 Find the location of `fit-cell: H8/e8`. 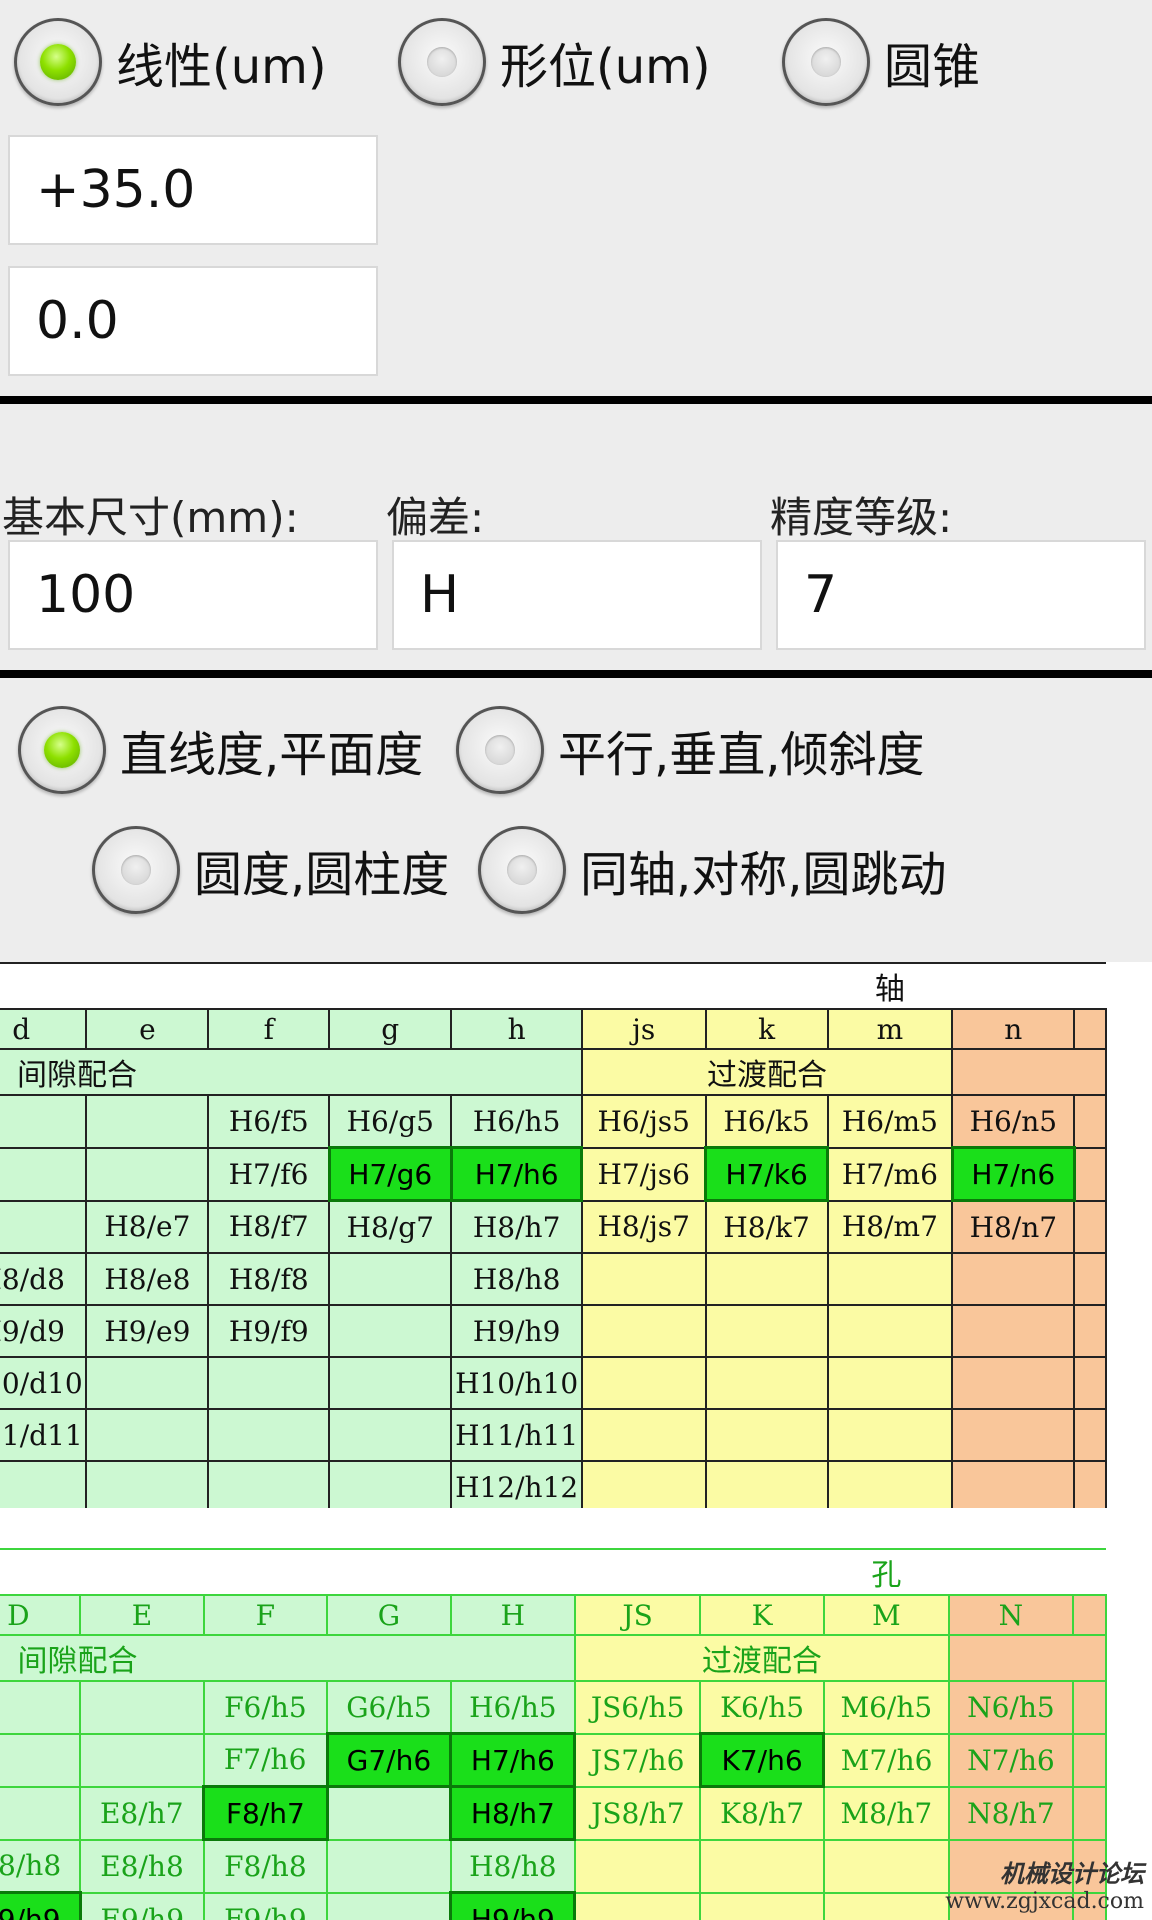

fit-cell: H8/e8 is located at coordinates (147, 1279).